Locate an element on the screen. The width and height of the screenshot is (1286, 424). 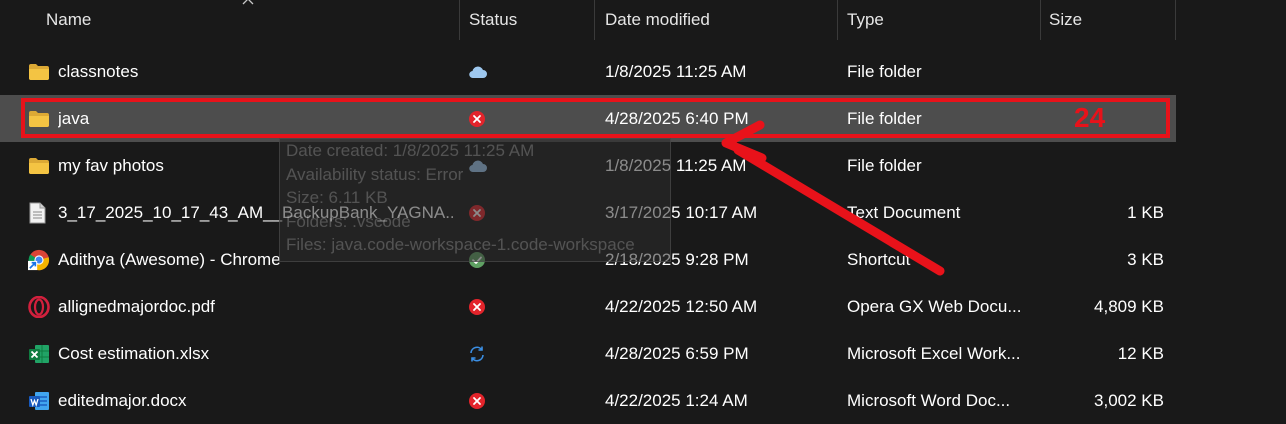
synced-check-icon is located at coordinates (478, 259).